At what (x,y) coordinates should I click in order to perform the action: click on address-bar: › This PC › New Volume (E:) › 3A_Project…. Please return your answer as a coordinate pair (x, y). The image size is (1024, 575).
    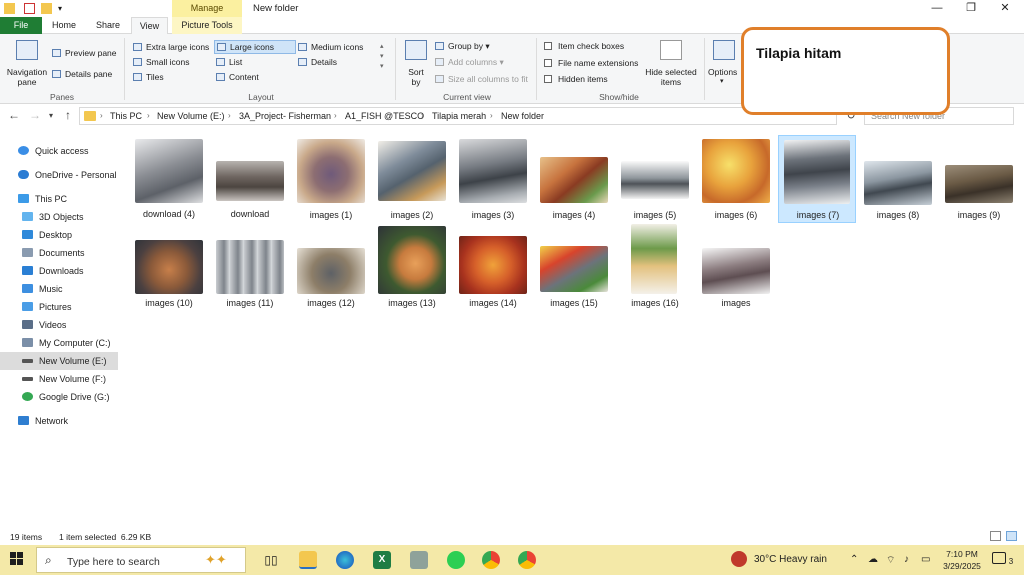
    Looking at the image, I should click on (458, 116).